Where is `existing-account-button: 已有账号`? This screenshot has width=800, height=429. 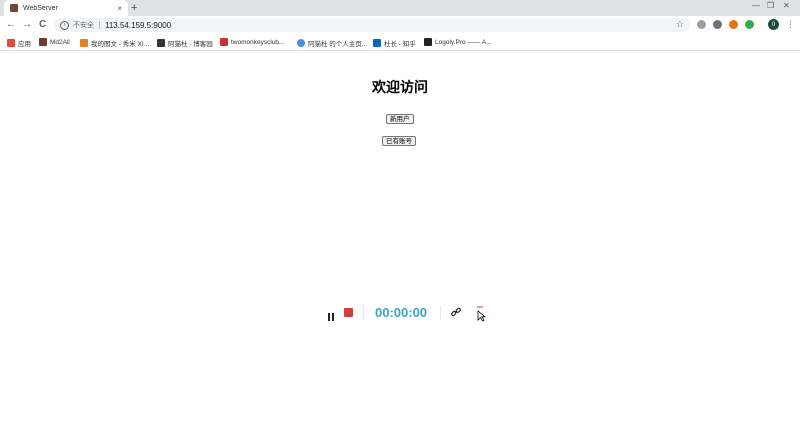
existing-account-button: 已有账号 is located at coordinates (399, 141).